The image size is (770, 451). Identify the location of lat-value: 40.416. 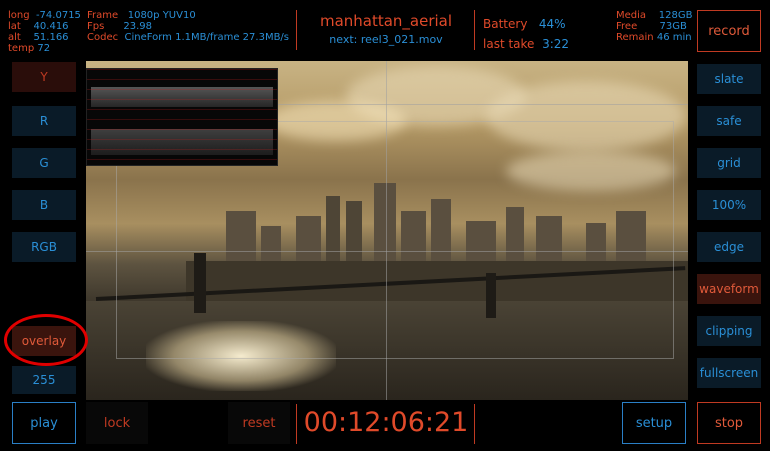
(51, 26).